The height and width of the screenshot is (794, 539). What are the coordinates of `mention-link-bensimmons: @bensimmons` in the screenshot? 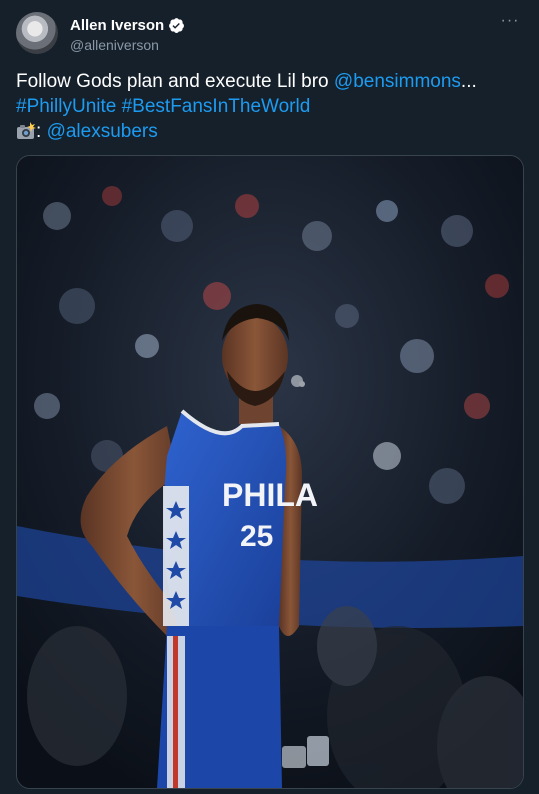 It's located at (397, 81).